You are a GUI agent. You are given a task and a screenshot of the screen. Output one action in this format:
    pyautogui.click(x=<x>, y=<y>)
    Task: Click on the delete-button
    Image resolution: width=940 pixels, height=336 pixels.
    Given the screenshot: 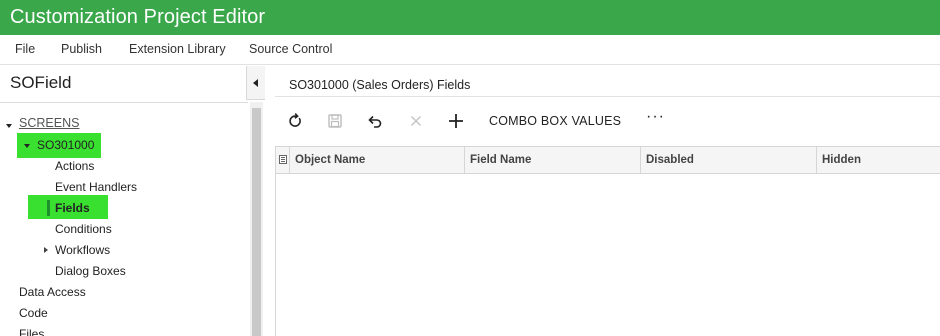 What is the action you would take?
    pyautogui.click(x=416, y=121)
    